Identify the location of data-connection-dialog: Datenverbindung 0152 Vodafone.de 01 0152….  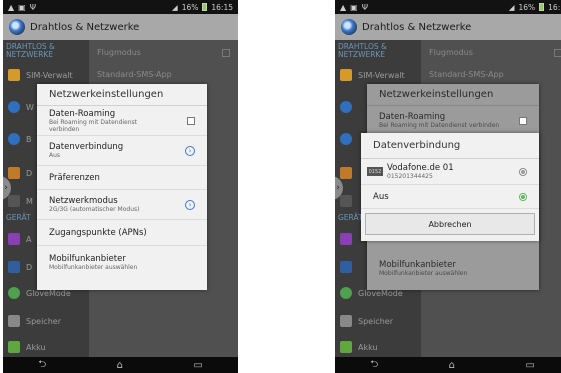
(450, 187).